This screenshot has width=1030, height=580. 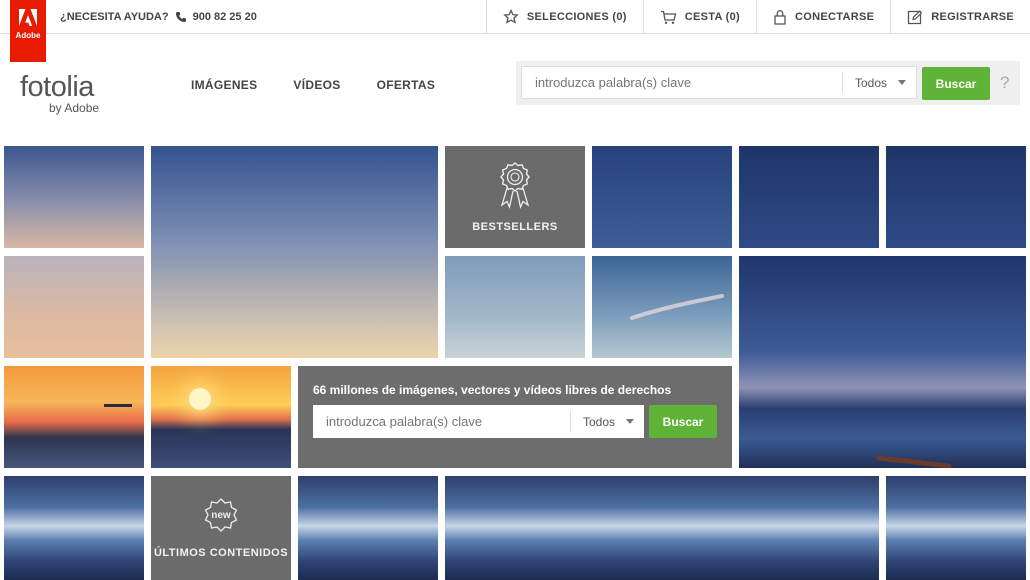 I want to click on hero-search-input, so click(x=441, y=421).